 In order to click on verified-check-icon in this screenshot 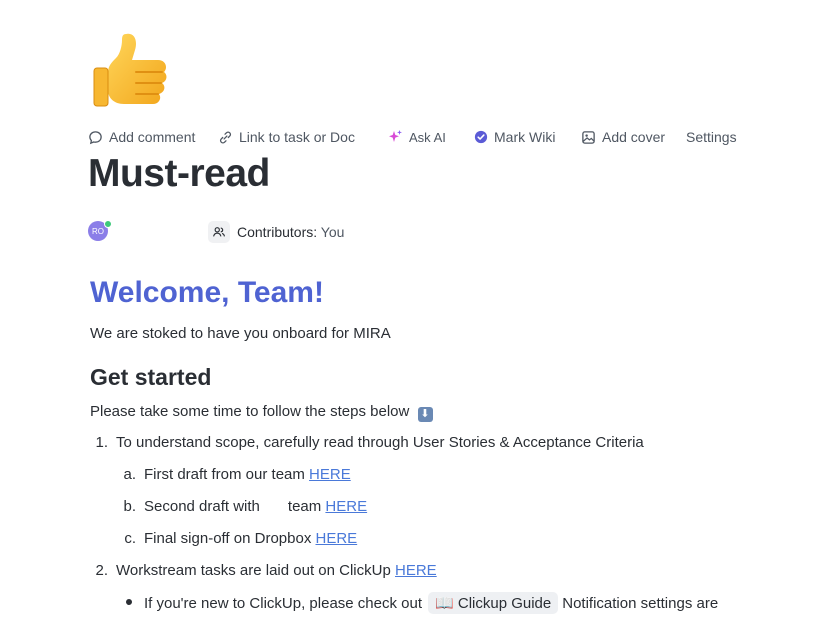, I will do `click(481, 137)`.